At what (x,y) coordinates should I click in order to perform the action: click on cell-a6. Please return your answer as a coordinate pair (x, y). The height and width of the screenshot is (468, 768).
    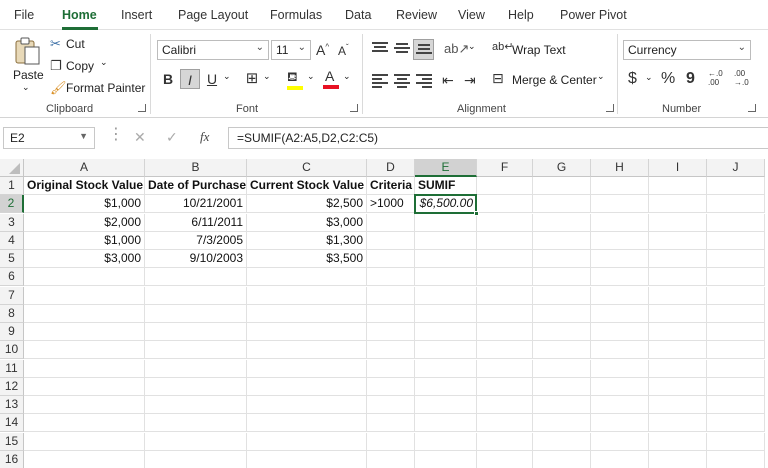
    Looking at the image, I should click on (84, 277).